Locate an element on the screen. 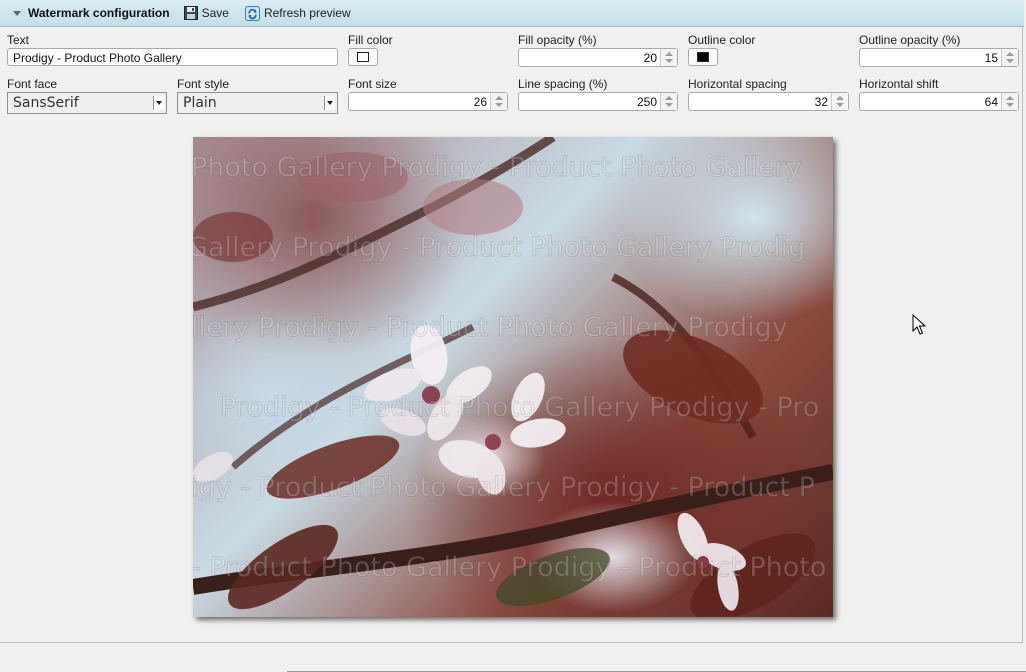  horizontal-spacing-group: Horizontal spacing 32 is located at coordinates (769, 97).